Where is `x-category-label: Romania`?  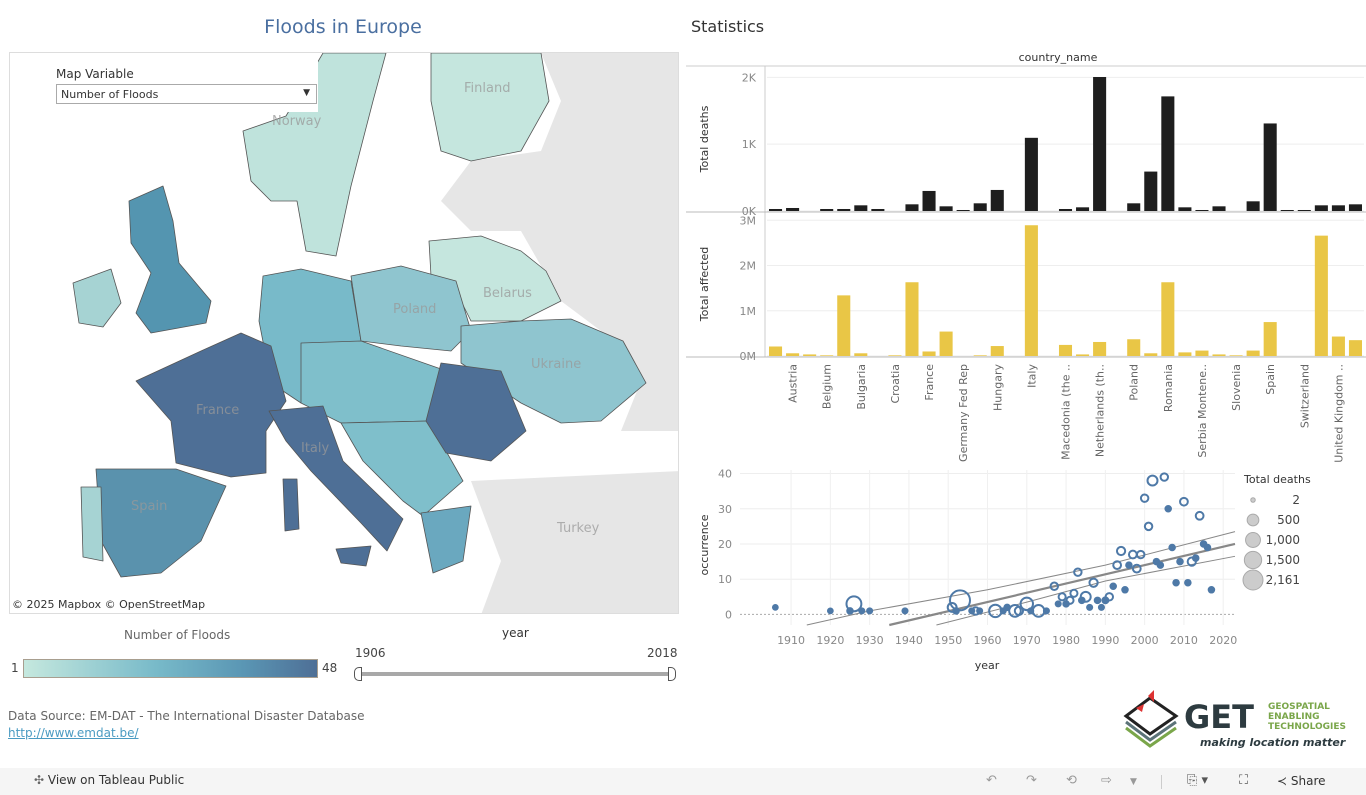 x-category-label: Romania is located at coordinates (1168, 388).